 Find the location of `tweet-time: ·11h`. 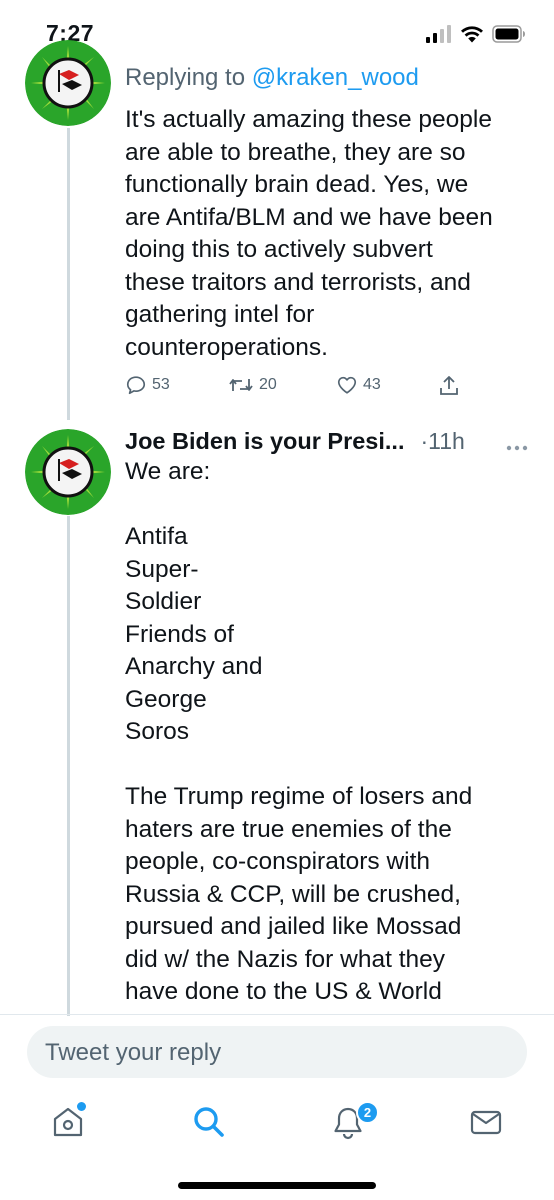

tweet-time: ·11h is located at coordinates (442, 440).